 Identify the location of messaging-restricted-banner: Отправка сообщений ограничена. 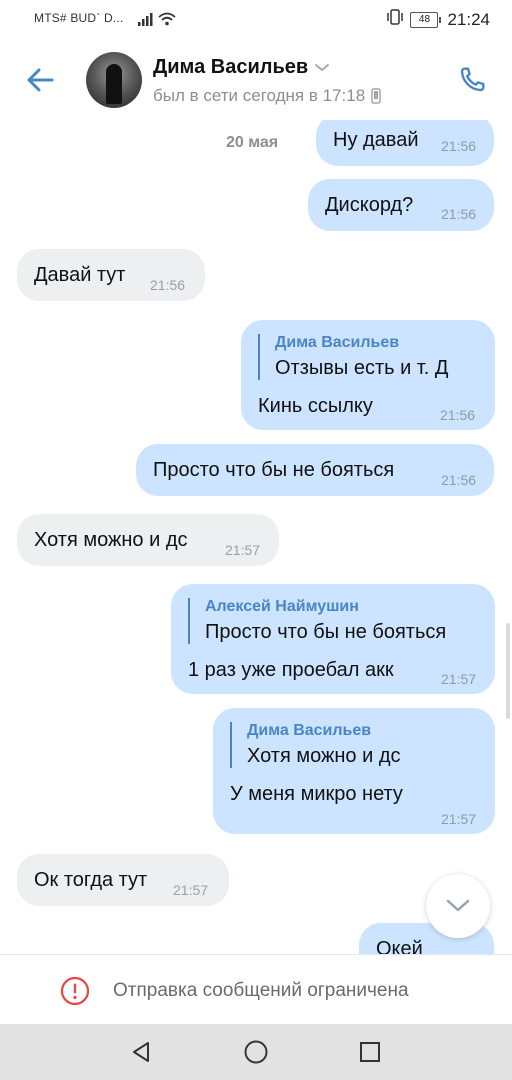
(256, 989).